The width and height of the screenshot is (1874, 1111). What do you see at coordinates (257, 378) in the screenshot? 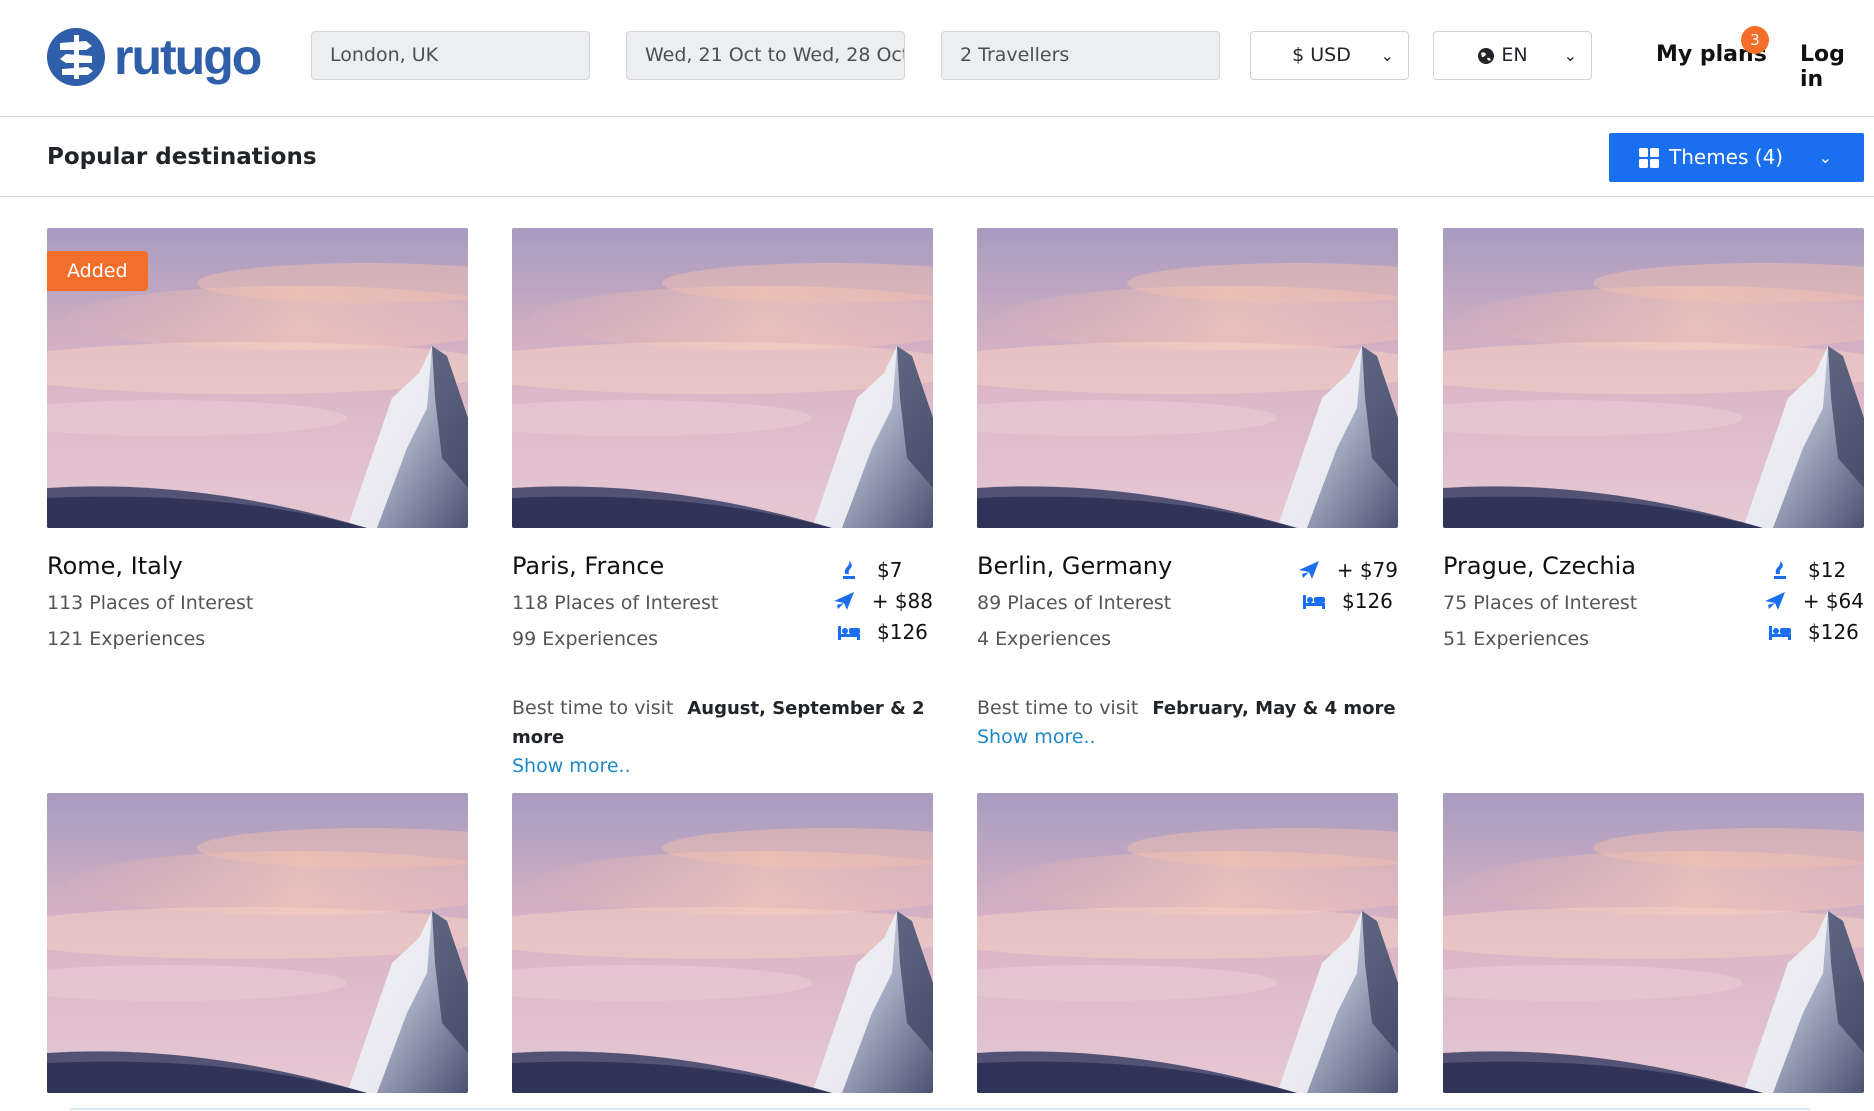
I see `destination-image: Added` at bounding box center [257, 378].